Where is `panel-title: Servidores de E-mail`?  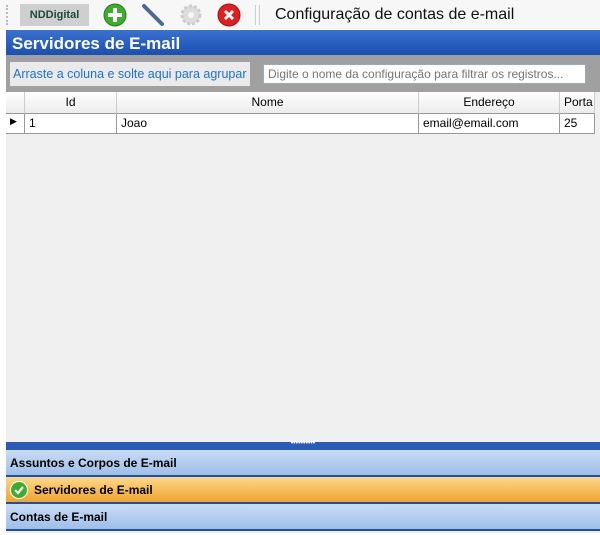 panel-title: Servidores de E-mail is located at coordinates (303, 42).